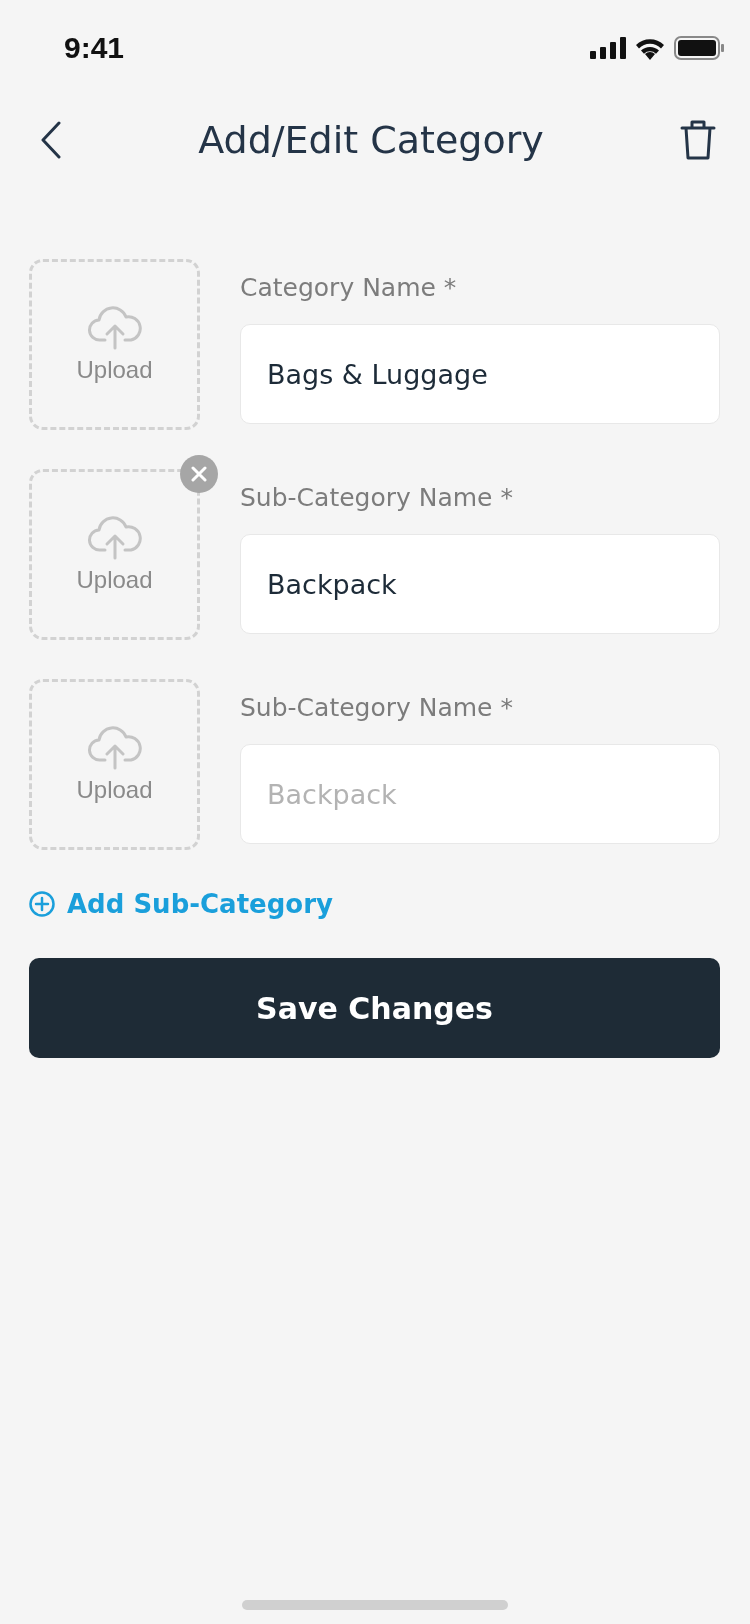  Describe the element at coordinates (650, 48) in the screenshot. I see `wifi-icon` at that location.